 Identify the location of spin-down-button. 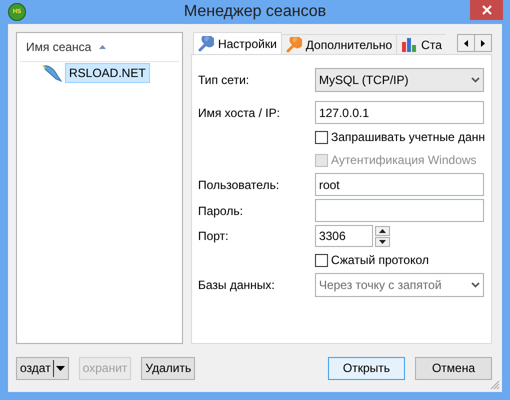
(382, 241).